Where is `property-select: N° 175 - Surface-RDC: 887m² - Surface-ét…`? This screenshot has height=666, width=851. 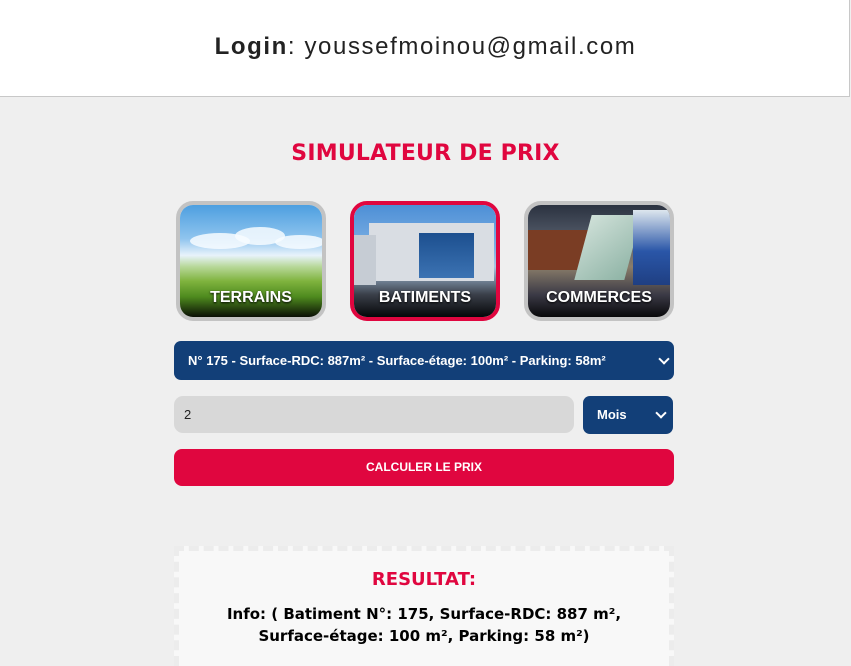
property-select: N° 175 - Surface-RDC: 887m² - Surface-ét… is located at coordinates (424, 360).